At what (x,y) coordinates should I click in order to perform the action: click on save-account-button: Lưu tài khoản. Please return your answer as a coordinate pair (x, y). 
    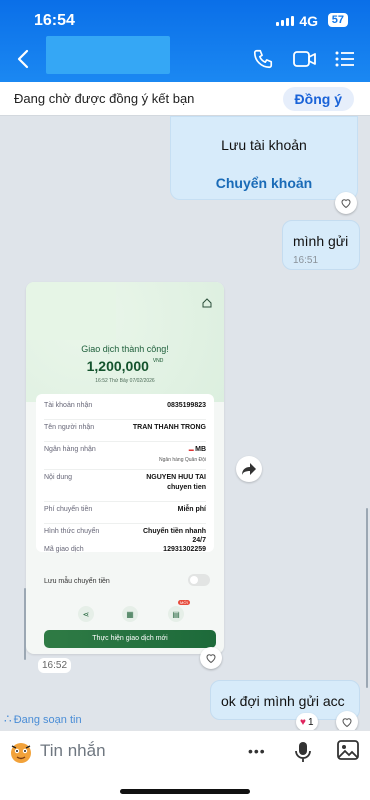
    Looking at the image, I should click on (264, 145).